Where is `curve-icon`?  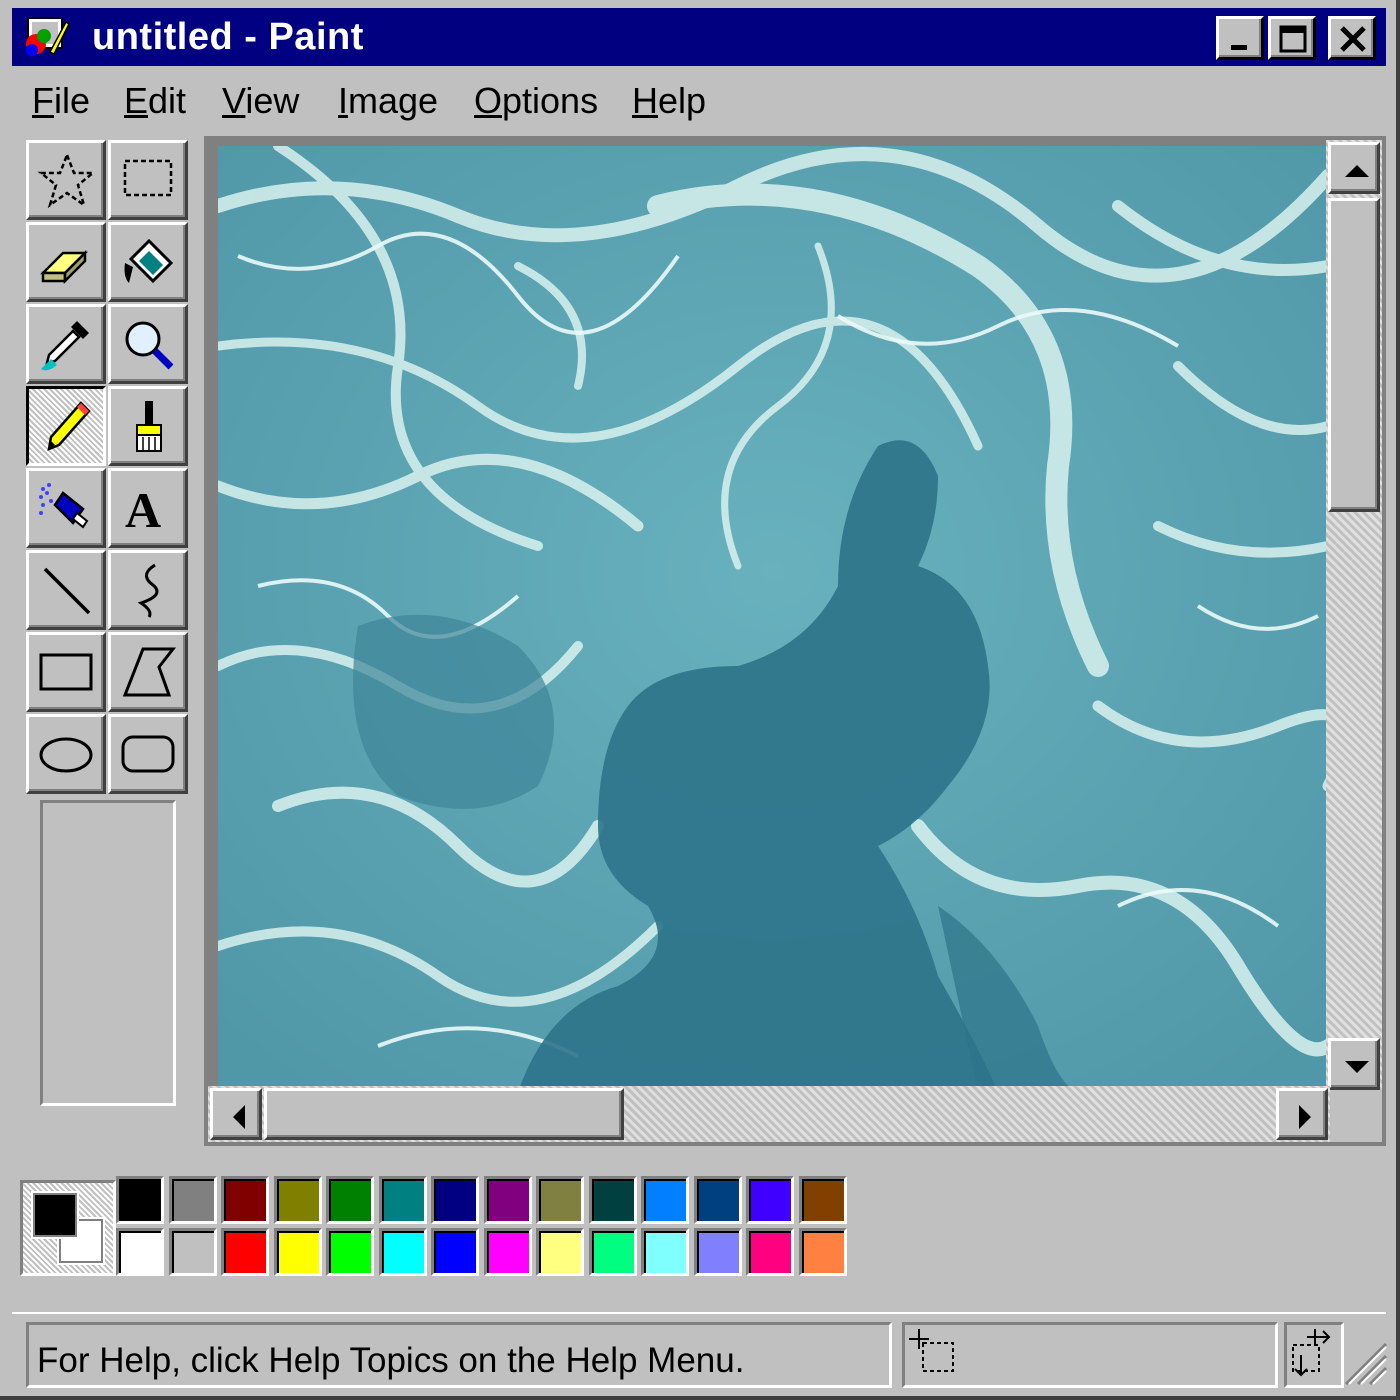 curve-icon is located at coordinates (148, 590).